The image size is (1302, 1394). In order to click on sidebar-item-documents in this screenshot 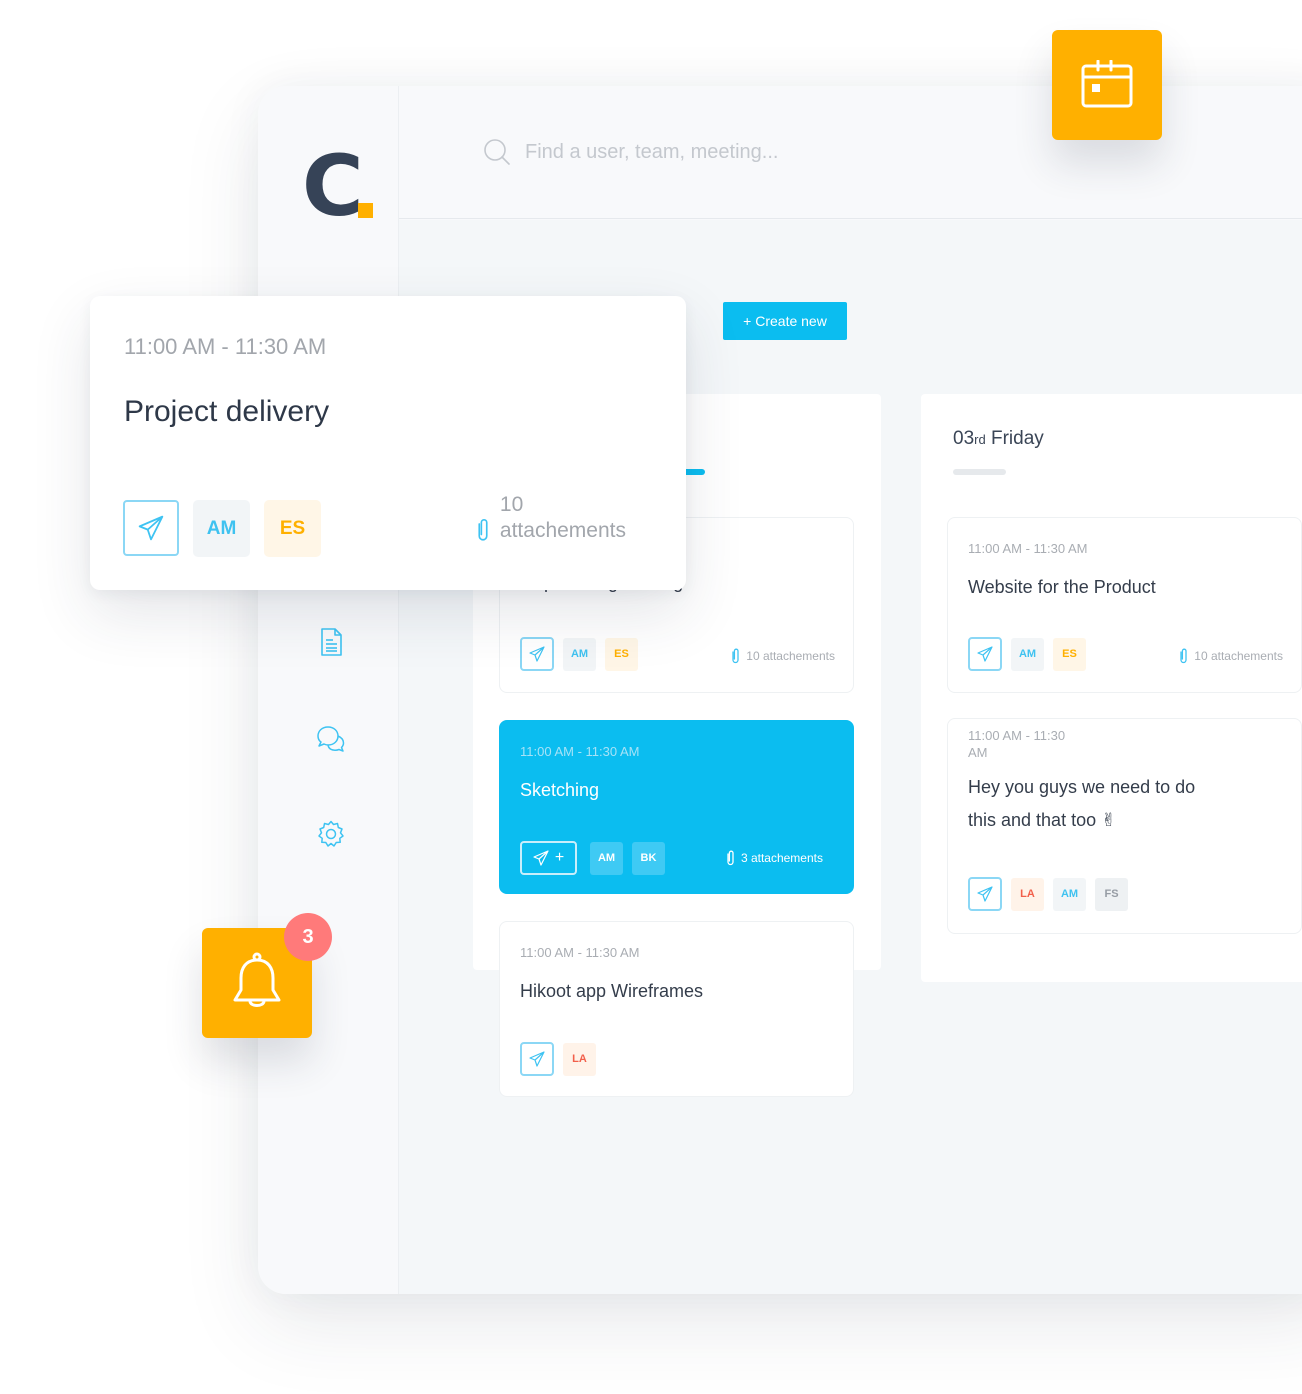, I will do `click(331, 642)`.